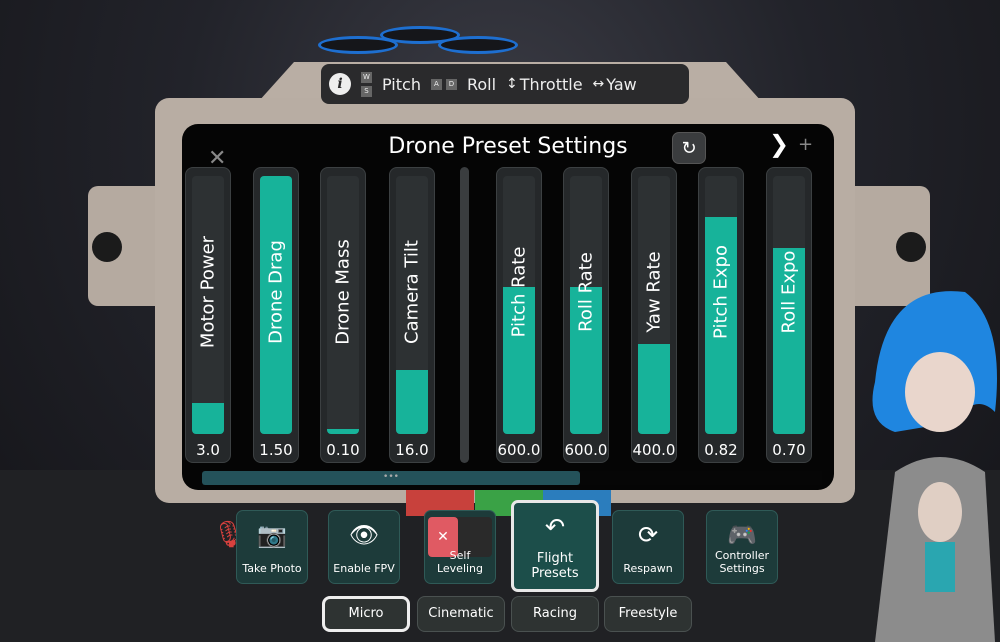 This screenshot has height=642, width=1000. What do you see at coordinates (418, 29) in the screenshot?
I see `drone-model` at bounding box center [418, 29].